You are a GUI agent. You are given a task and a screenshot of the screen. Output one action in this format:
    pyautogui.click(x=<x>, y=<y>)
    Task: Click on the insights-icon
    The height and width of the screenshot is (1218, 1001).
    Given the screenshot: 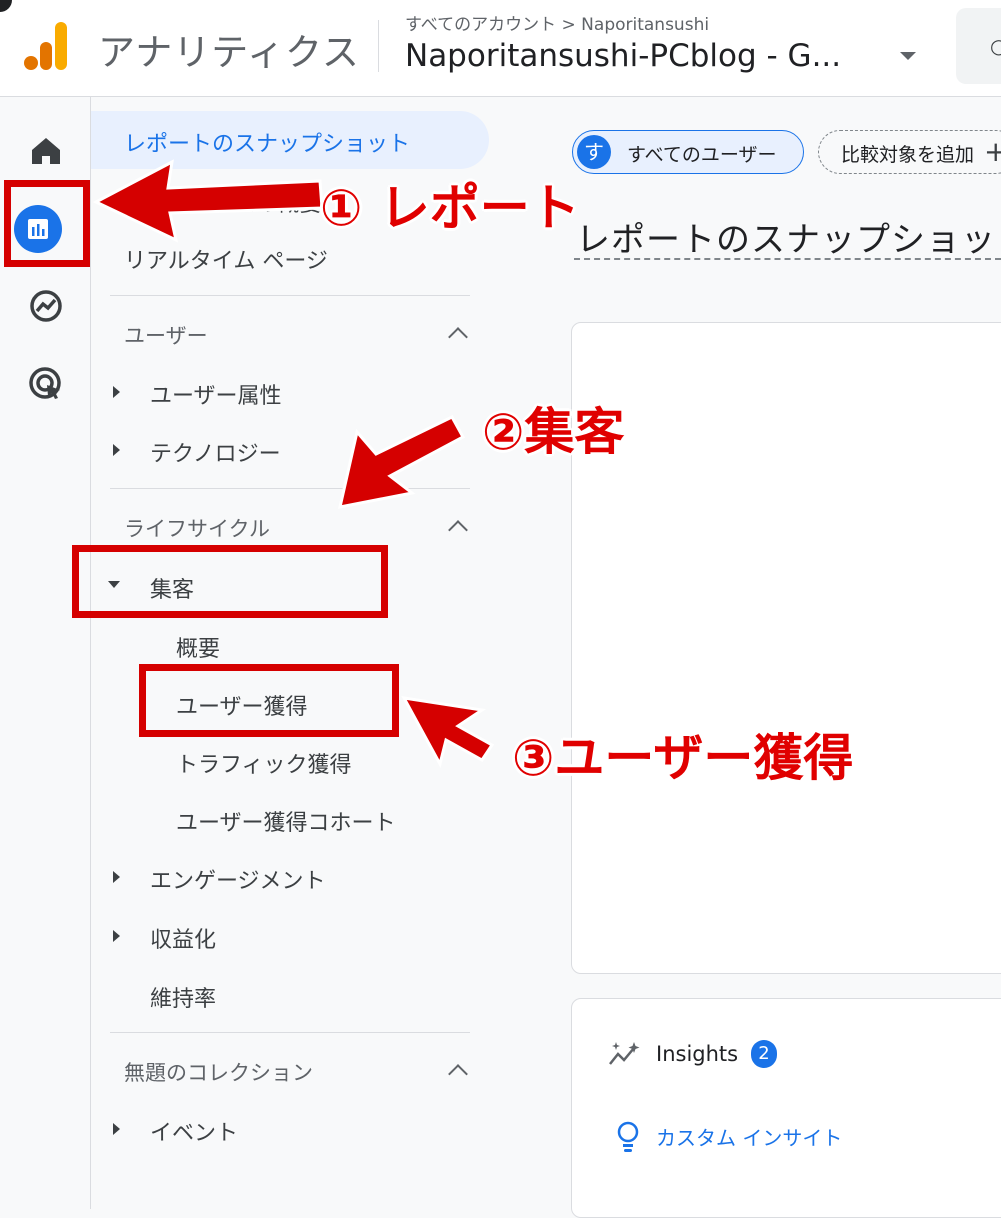 What is the action you would take?
    pyautogui.click(x=624, y=1053)
    